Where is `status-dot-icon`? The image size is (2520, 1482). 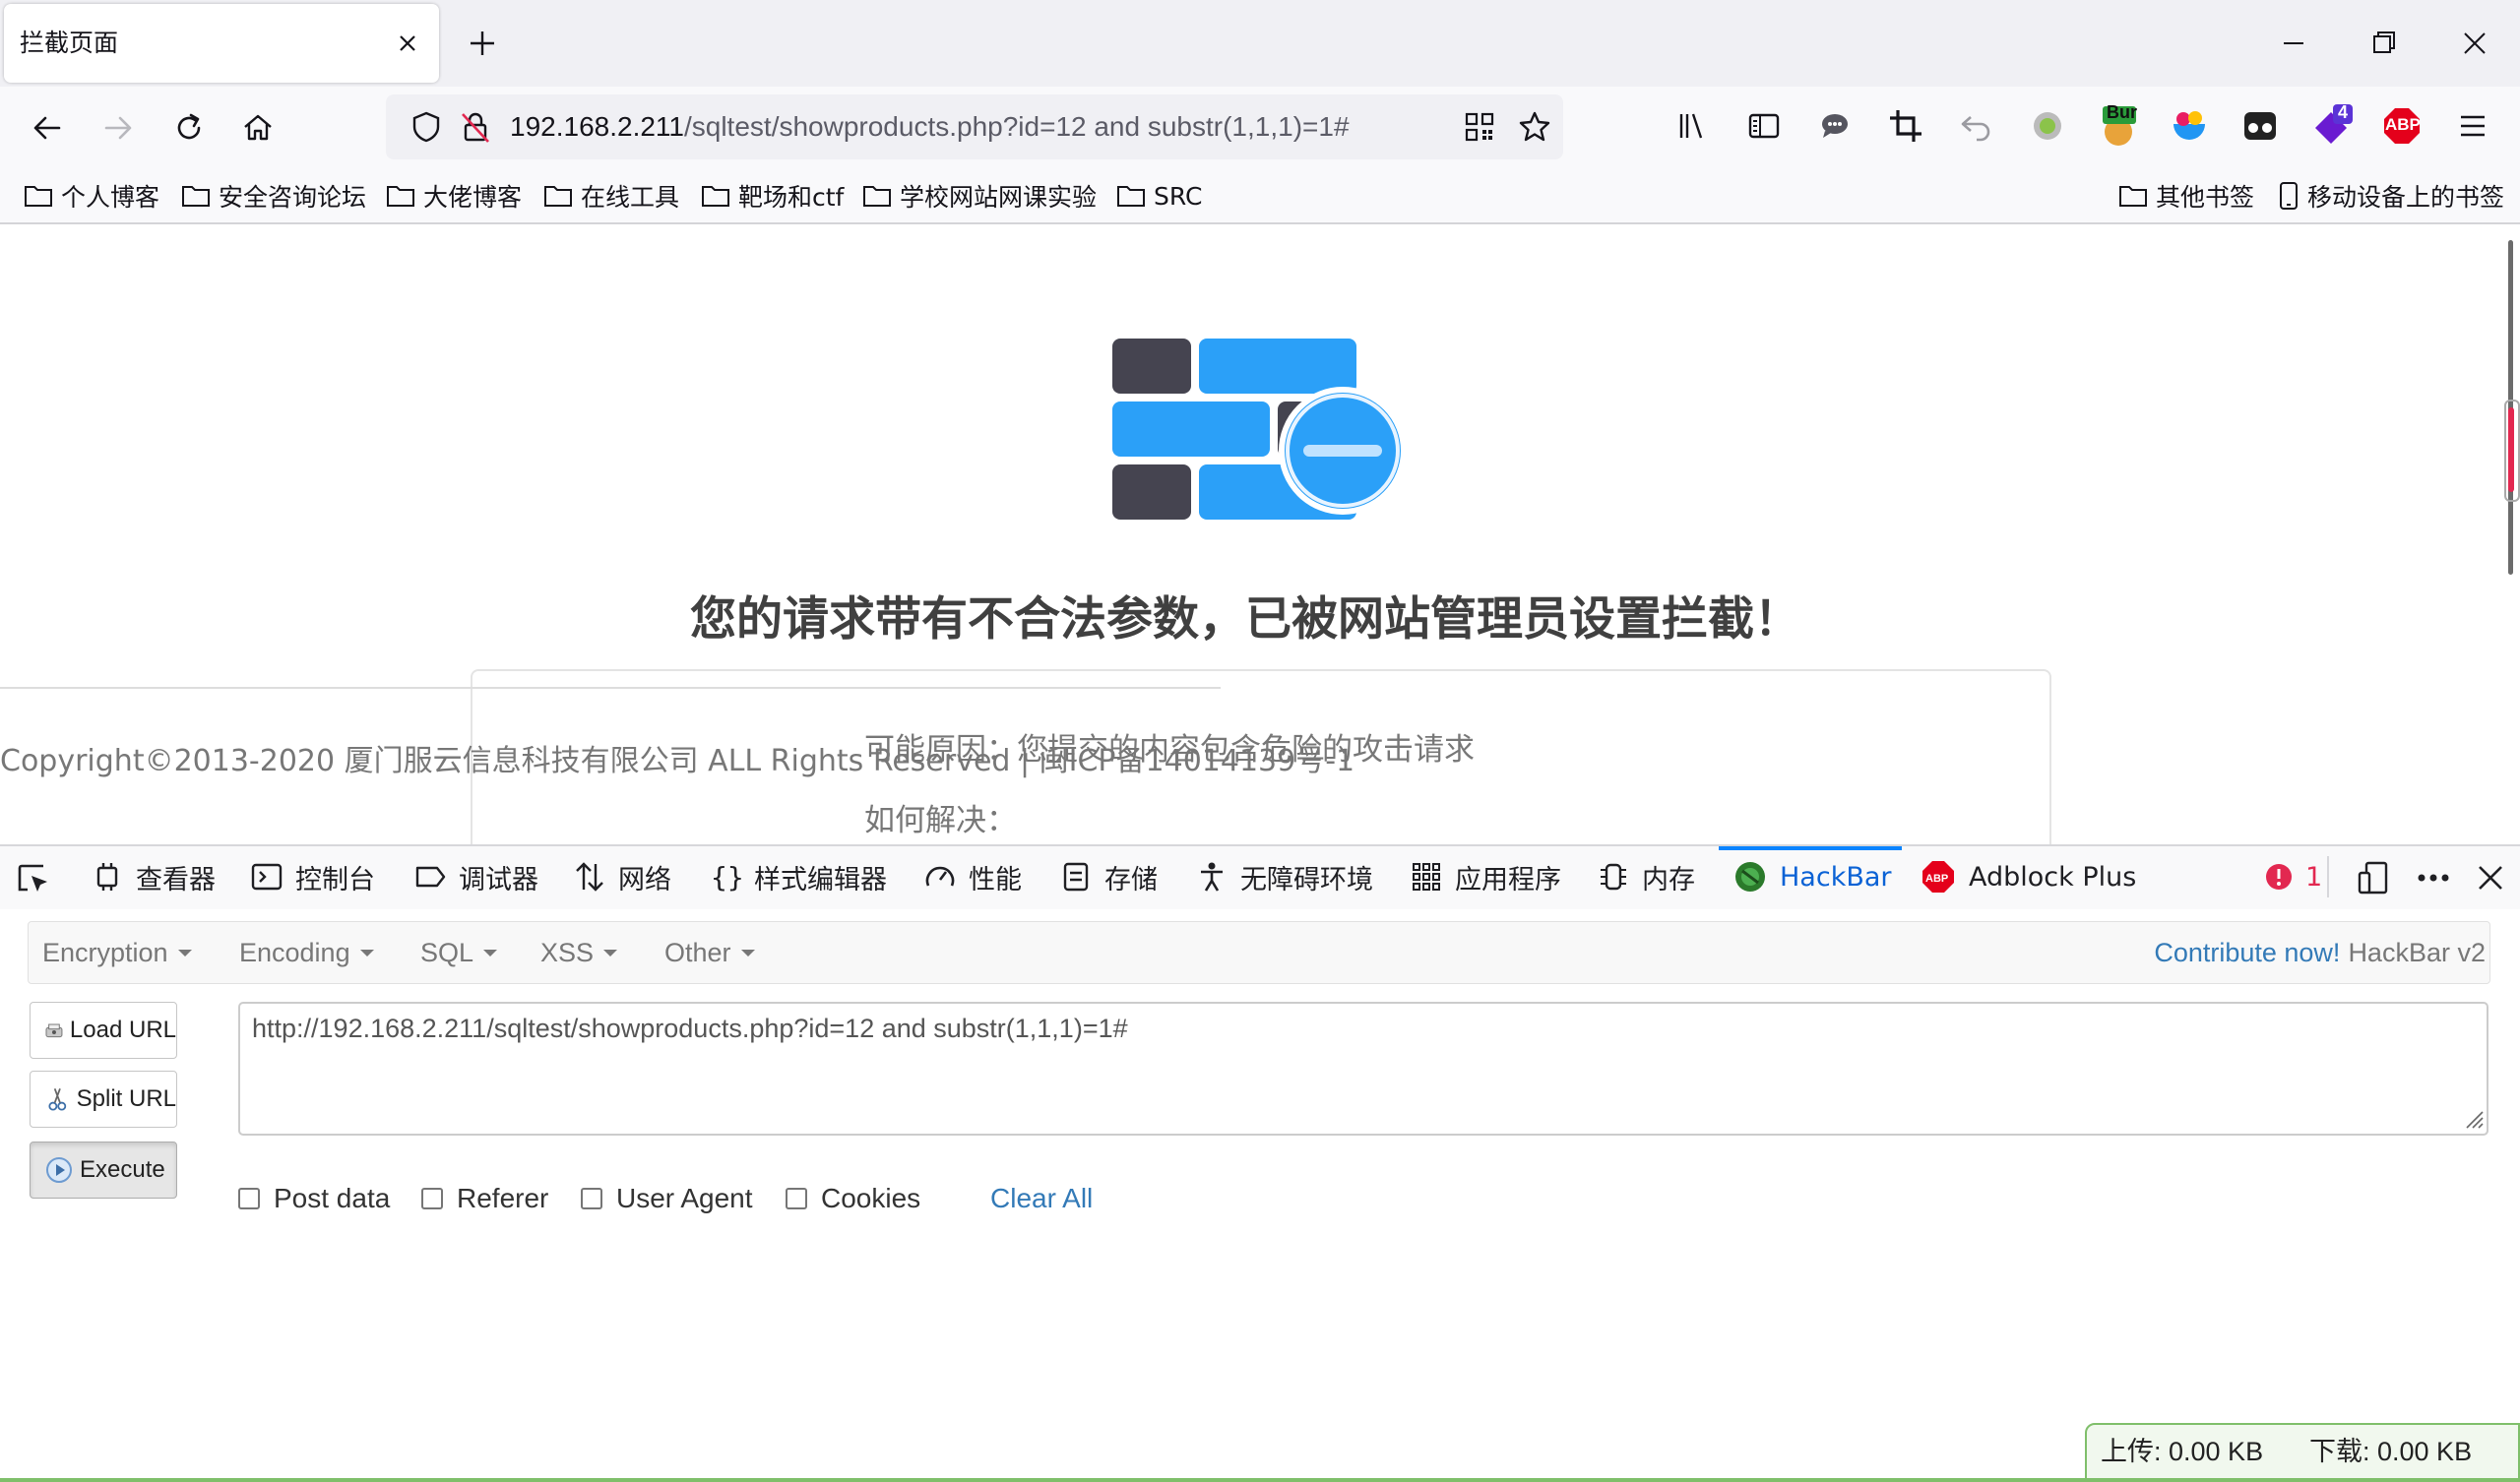 status-dot-icon is located at coordinates (2047, 126).